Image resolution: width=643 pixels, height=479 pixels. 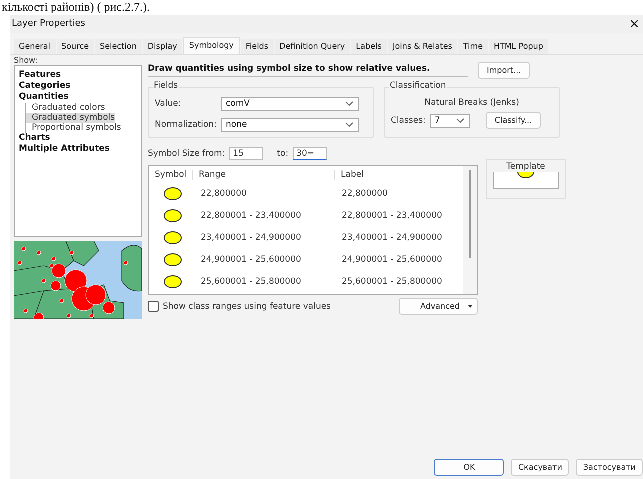 I want to click on value-dropdown: comV, so click(x=290, y=104).